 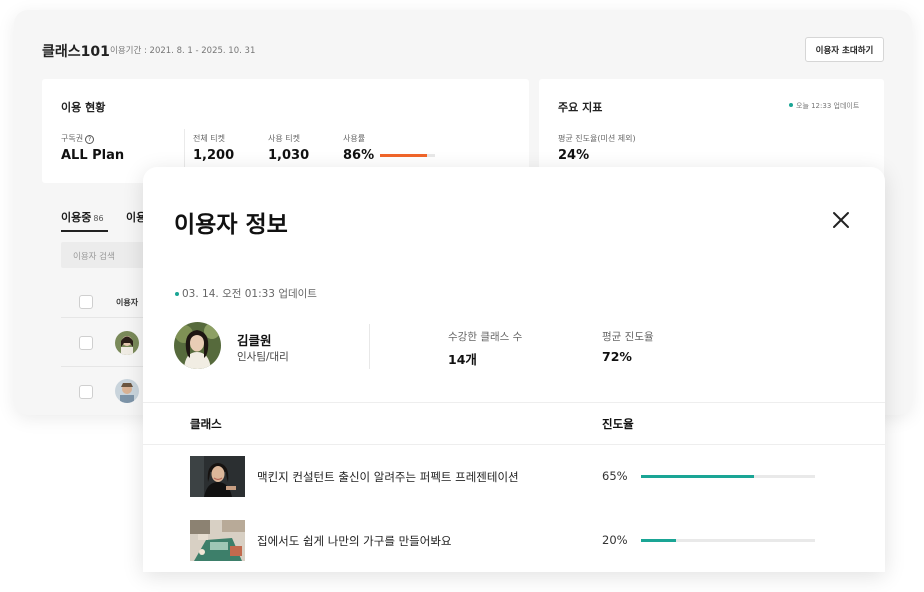 I want to click on user-name: 김클원, so click(x=254, y=340).